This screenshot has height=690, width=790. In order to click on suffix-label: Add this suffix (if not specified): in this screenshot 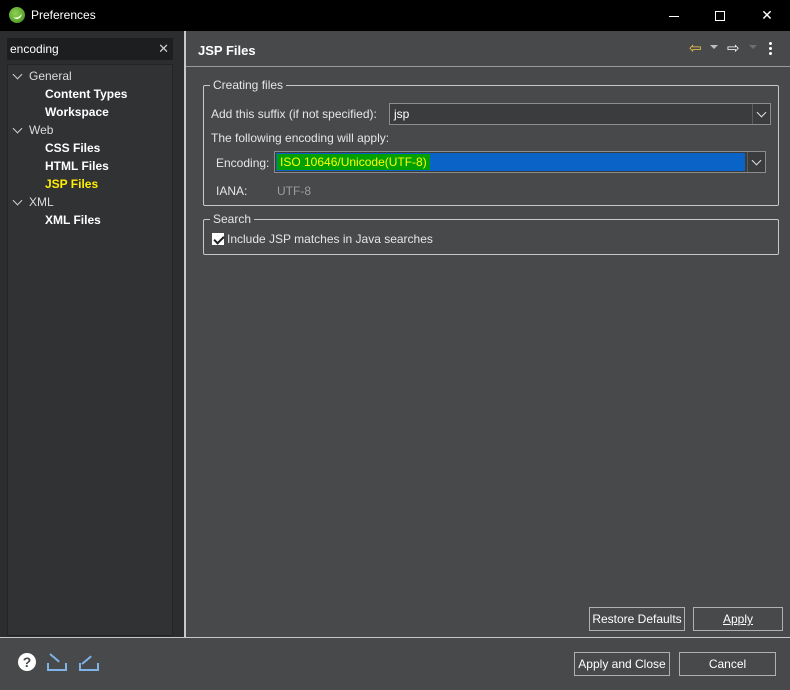, I will do `click(294, 114)`.